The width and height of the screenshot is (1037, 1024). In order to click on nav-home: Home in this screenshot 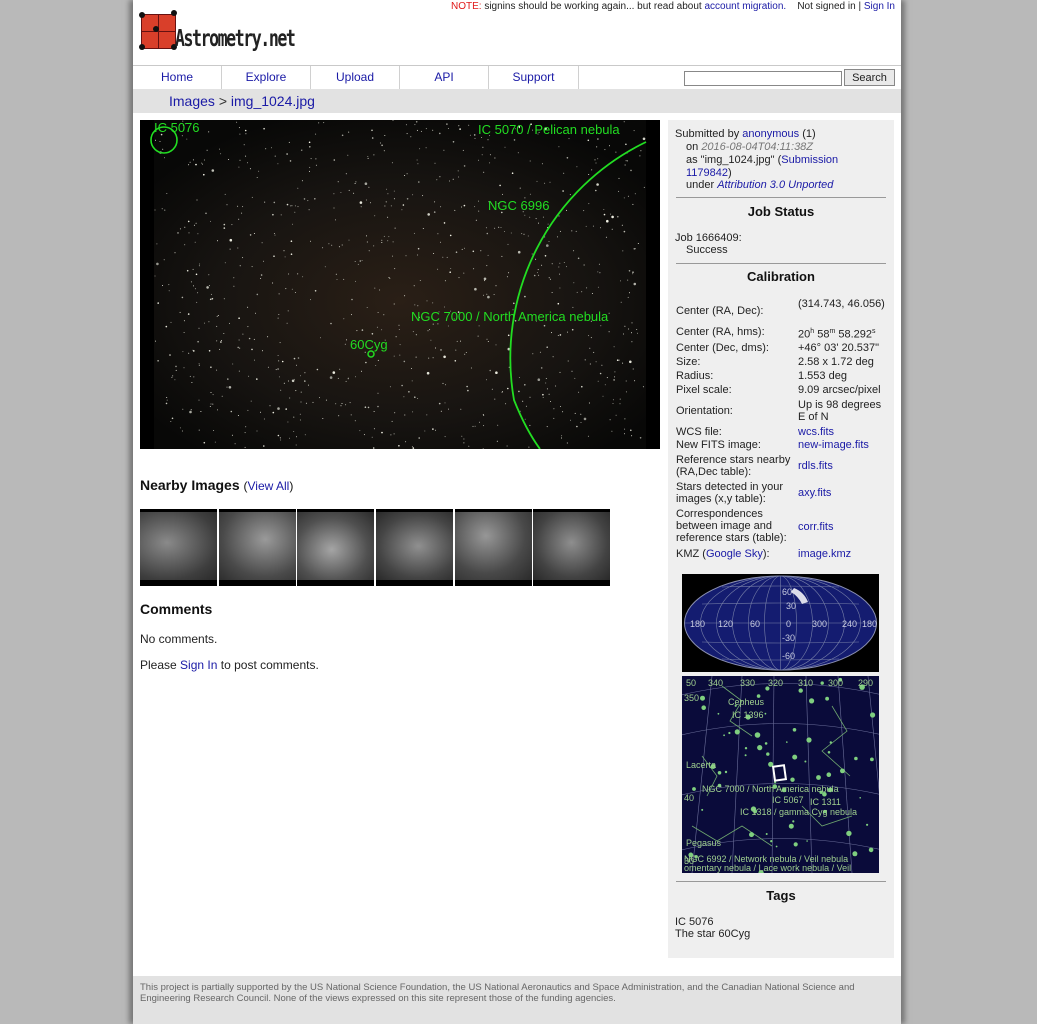, I will do `click(177, 77)`.